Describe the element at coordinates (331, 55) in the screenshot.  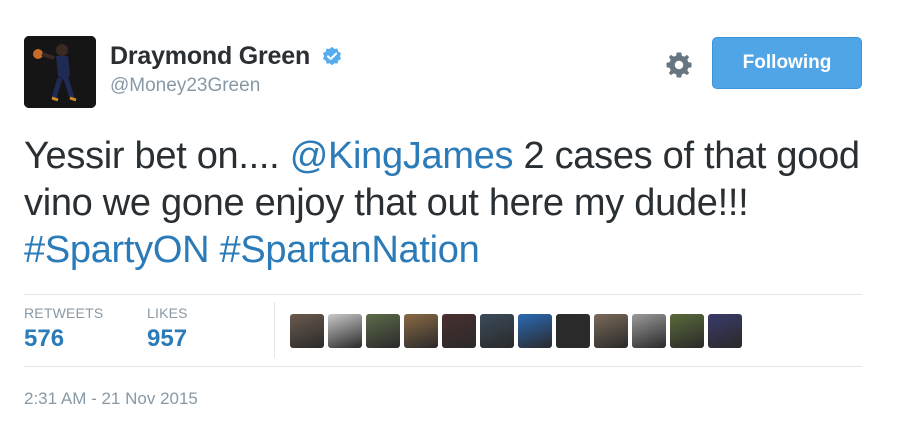
I see `verified-badge-icon` at that location.